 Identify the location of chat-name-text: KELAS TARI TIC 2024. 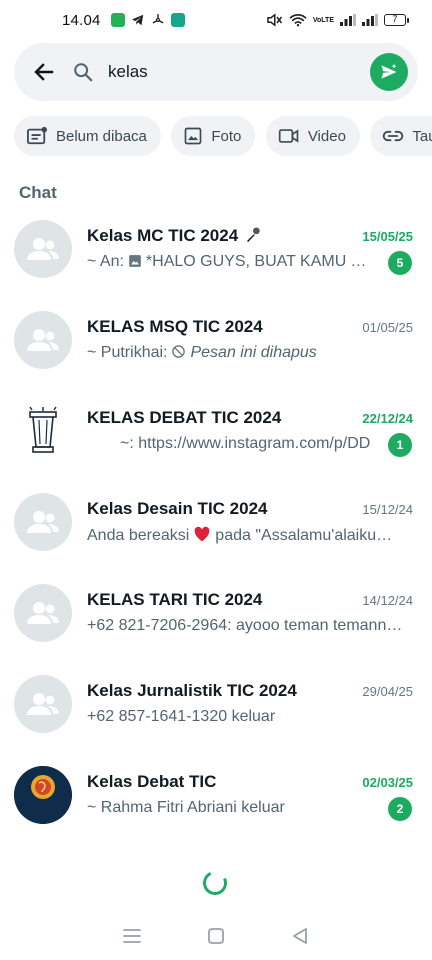
(175, 599).